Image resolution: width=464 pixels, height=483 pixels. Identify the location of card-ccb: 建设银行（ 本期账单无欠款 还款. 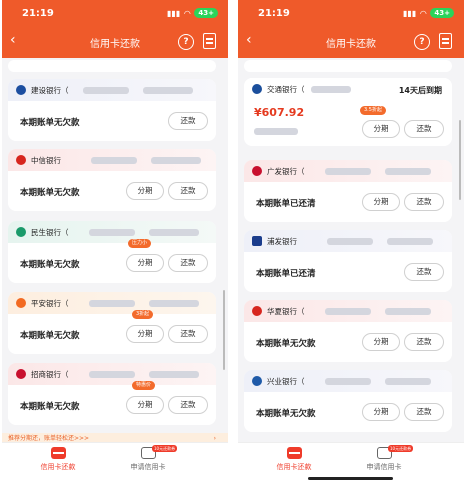
(112, 110).